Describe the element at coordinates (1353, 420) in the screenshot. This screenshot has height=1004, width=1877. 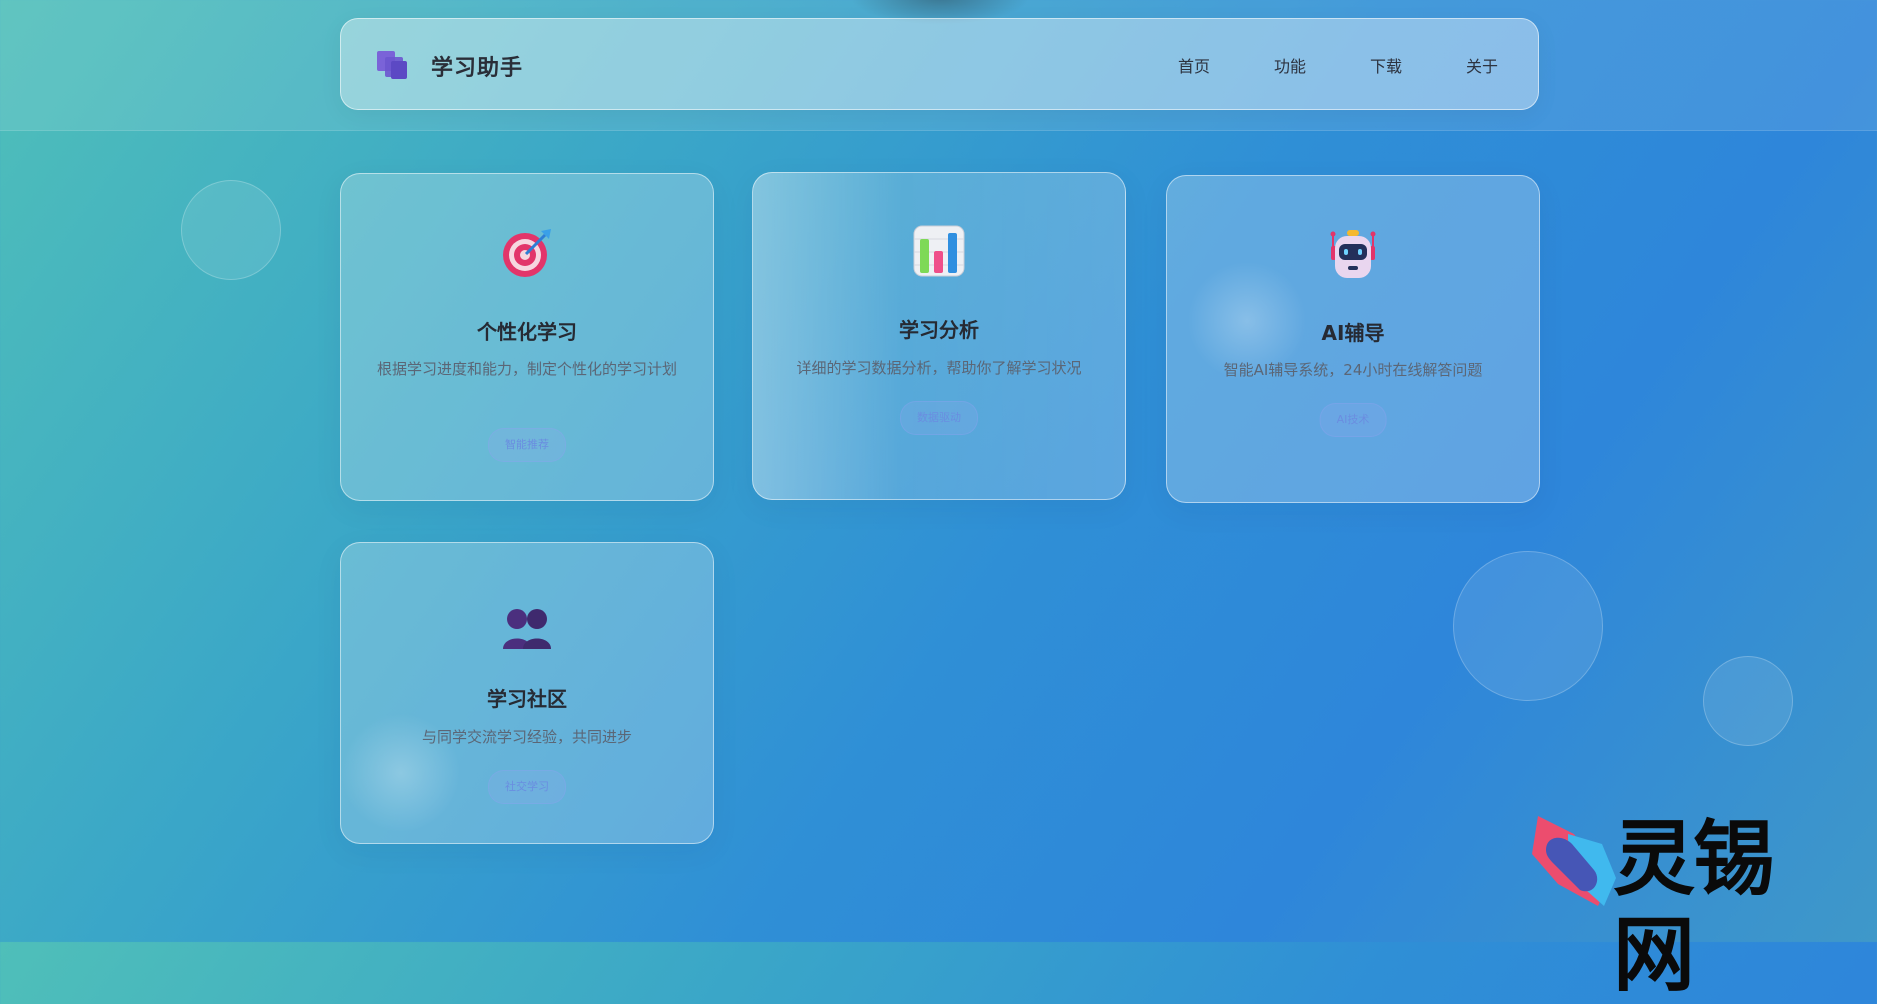
I see `card-tag: AI技术` at that location.